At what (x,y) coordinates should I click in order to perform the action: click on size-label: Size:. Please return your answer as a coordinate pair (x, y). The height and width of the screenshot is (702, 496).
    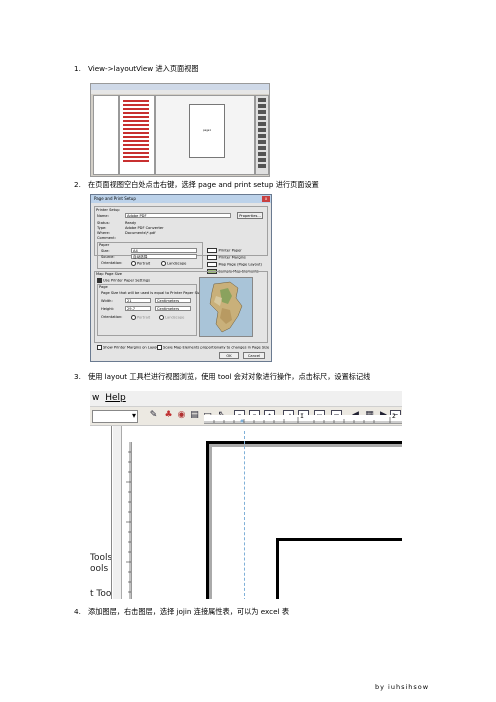
    Looking at the image, I should click on (105, 251).